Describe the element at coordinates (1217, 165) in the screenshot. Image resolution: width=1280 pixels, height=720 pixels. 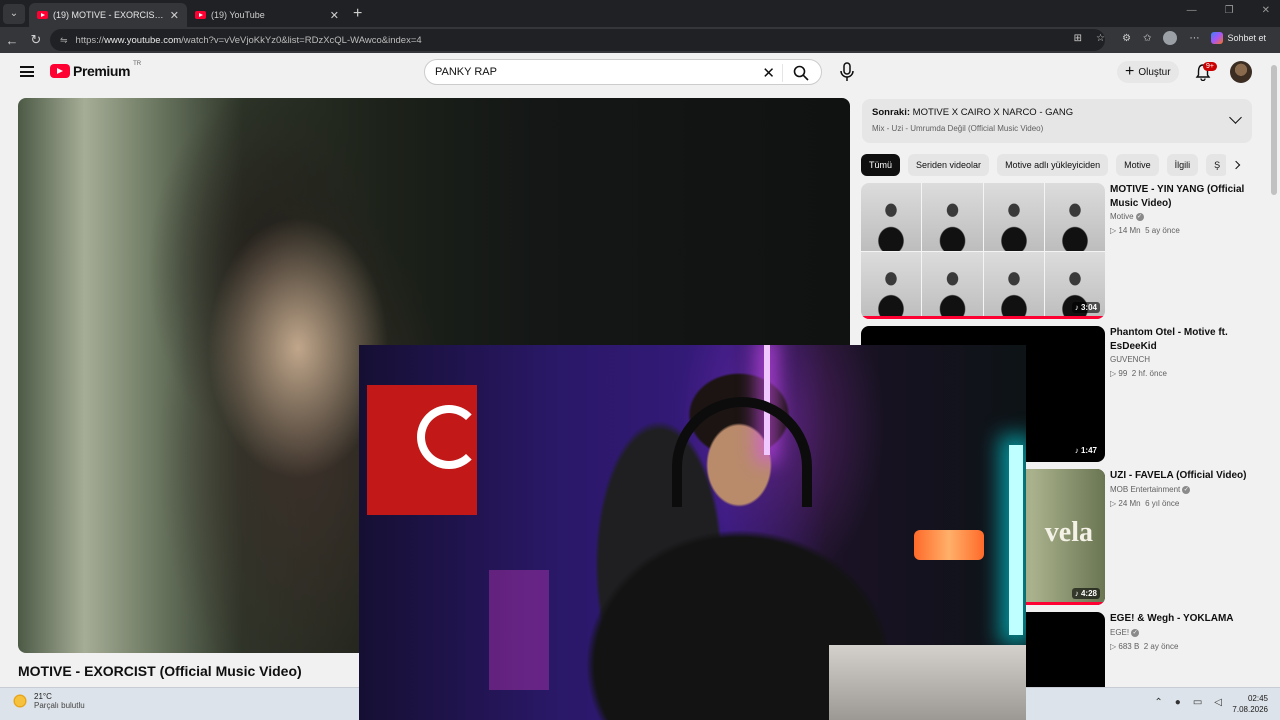
I see `chip-more: Ş` at that location.